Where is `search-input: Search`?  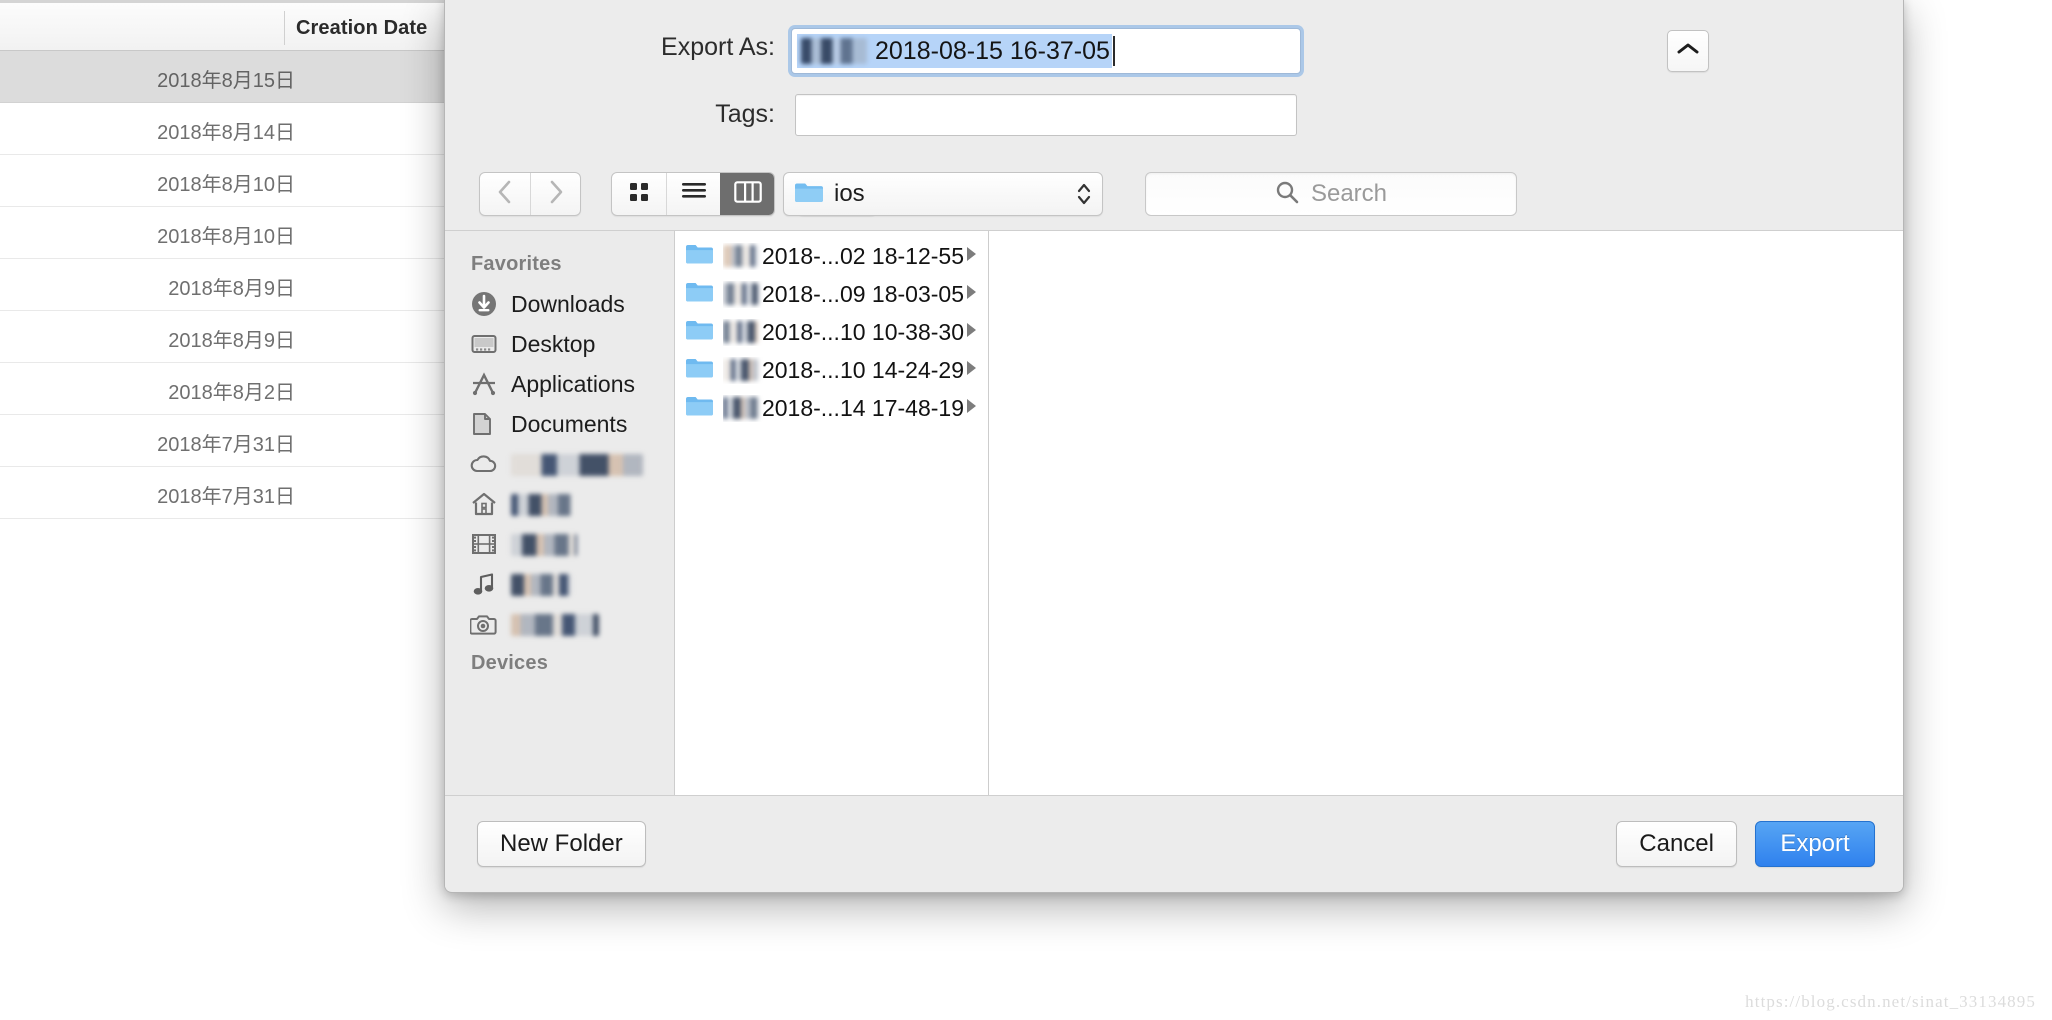 search-input: Search is located at coordinates (1331, 194).